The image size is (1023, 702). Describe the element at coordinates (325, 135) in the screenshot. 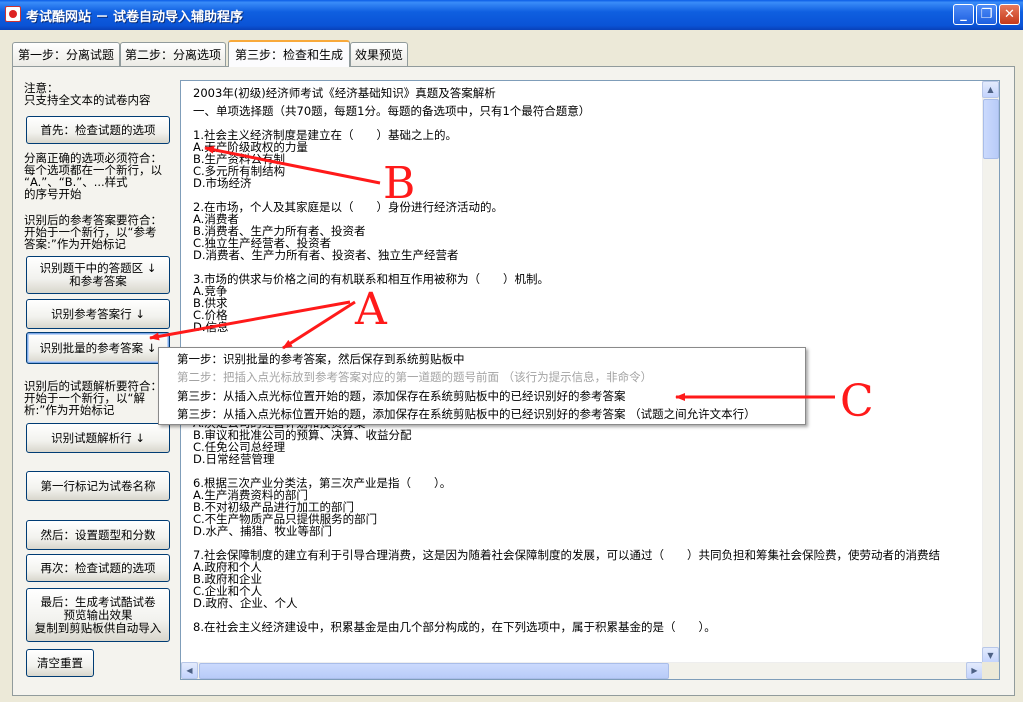

I see `editor-line: 1.社会主义经济制度是建立在（ ）基础之上的。` at that location.